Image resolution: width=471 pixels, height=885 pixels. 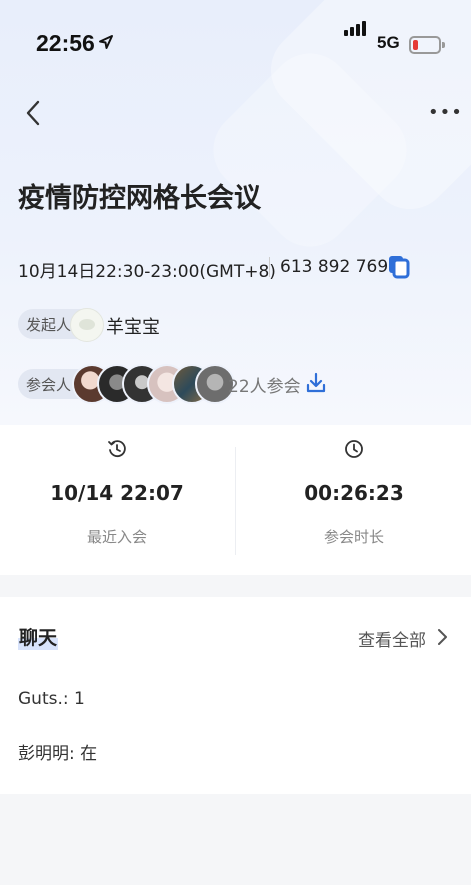 What do you see at coordinates (65, 43) in the screenshot?
I see `status-time: 22:56` at bounding box center [65, 43].